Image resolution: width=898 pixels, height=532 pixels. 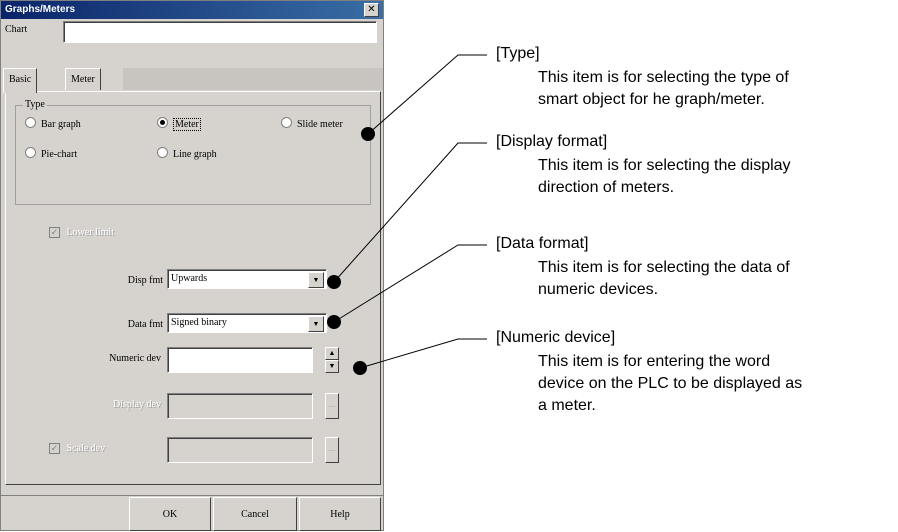 I want to click on data-format-callout-dot-icon, so click(x=334, y=322).